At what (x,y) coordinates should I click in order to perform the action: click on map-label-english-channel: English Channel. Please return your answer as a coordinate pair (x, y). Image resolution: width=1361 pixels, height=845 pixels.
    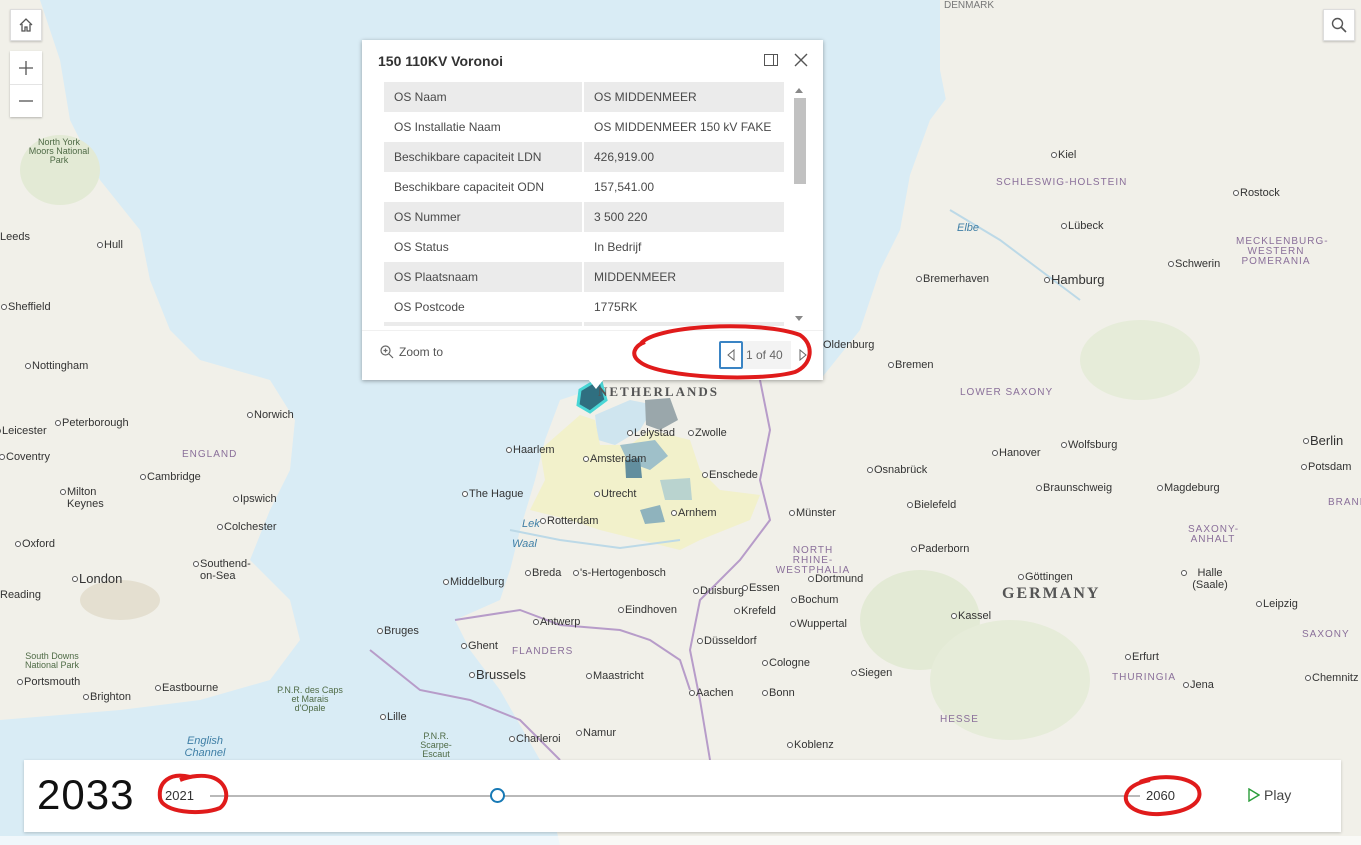
    Looking at the image, I should click on (205, 747).